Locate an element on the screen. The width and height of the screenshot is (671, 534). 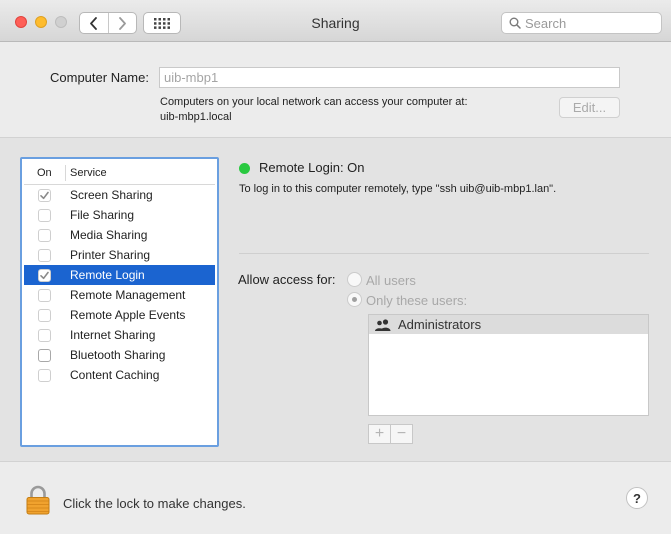
group-icon is located at coordinates (383, 325).